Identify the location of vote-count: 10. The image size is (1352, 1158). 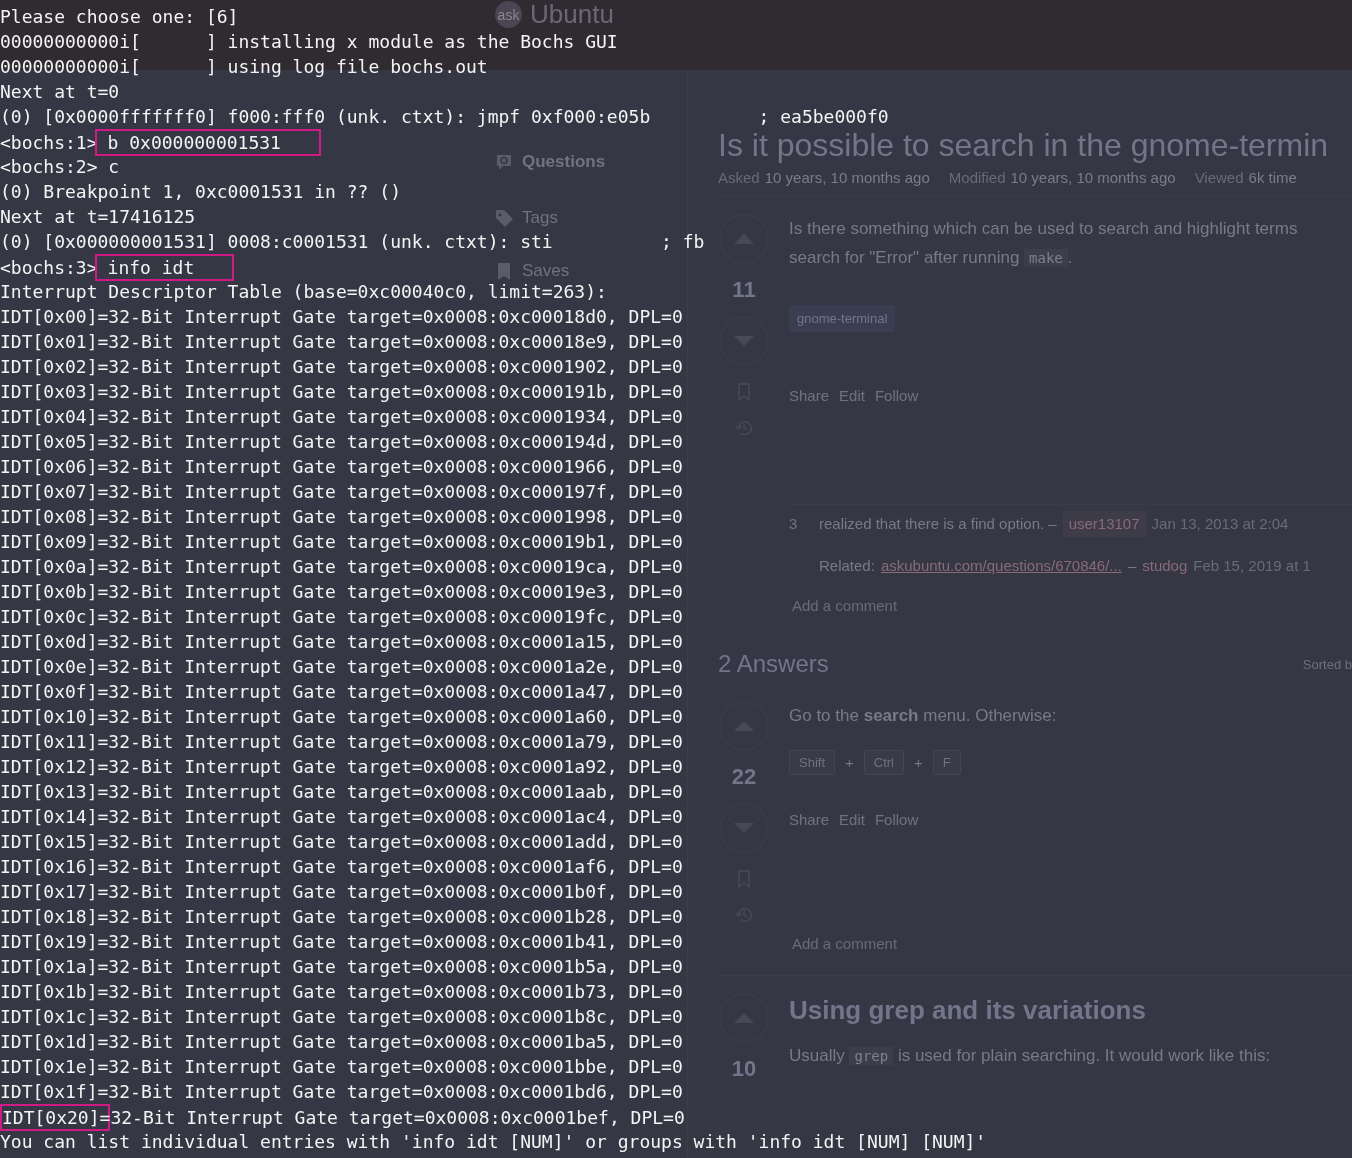
(744, 1069).